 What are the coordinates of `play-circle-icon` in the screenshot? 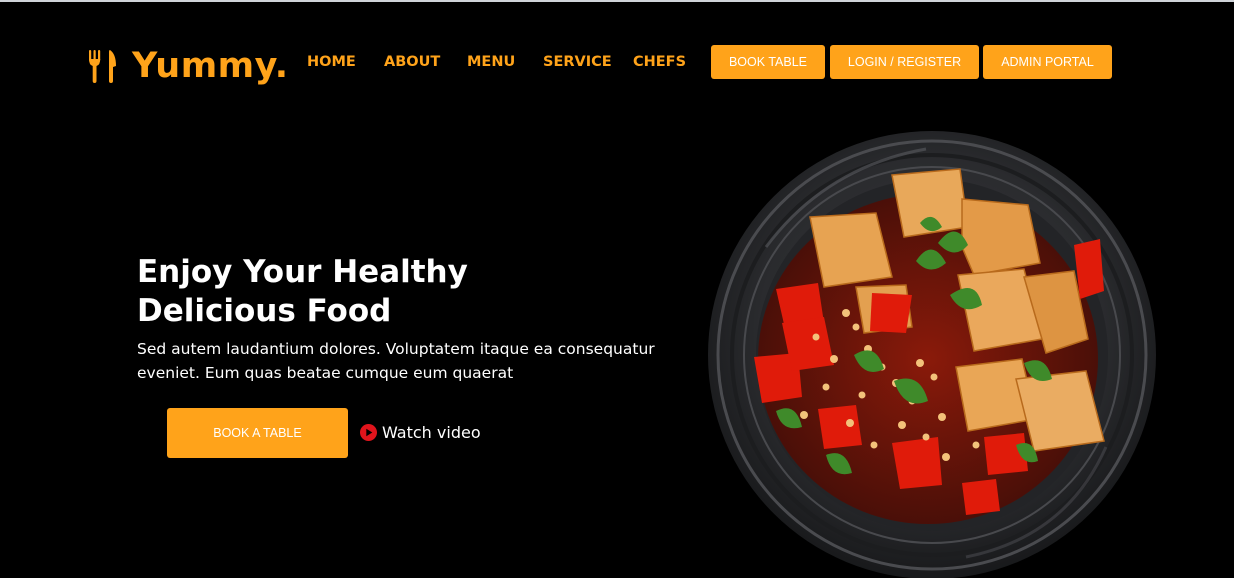 It's located at (368, 432).